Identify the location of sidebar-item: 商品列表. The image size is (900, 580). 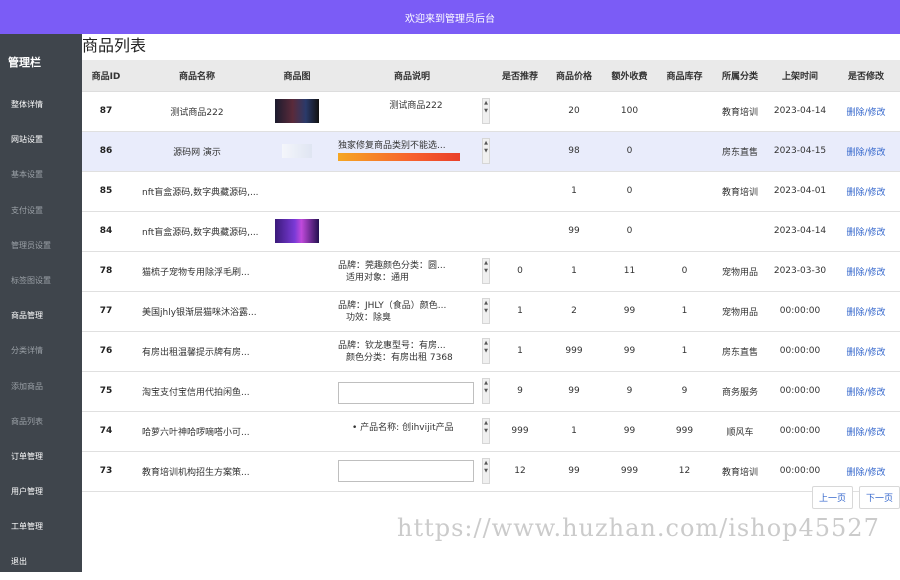
(41, 421).